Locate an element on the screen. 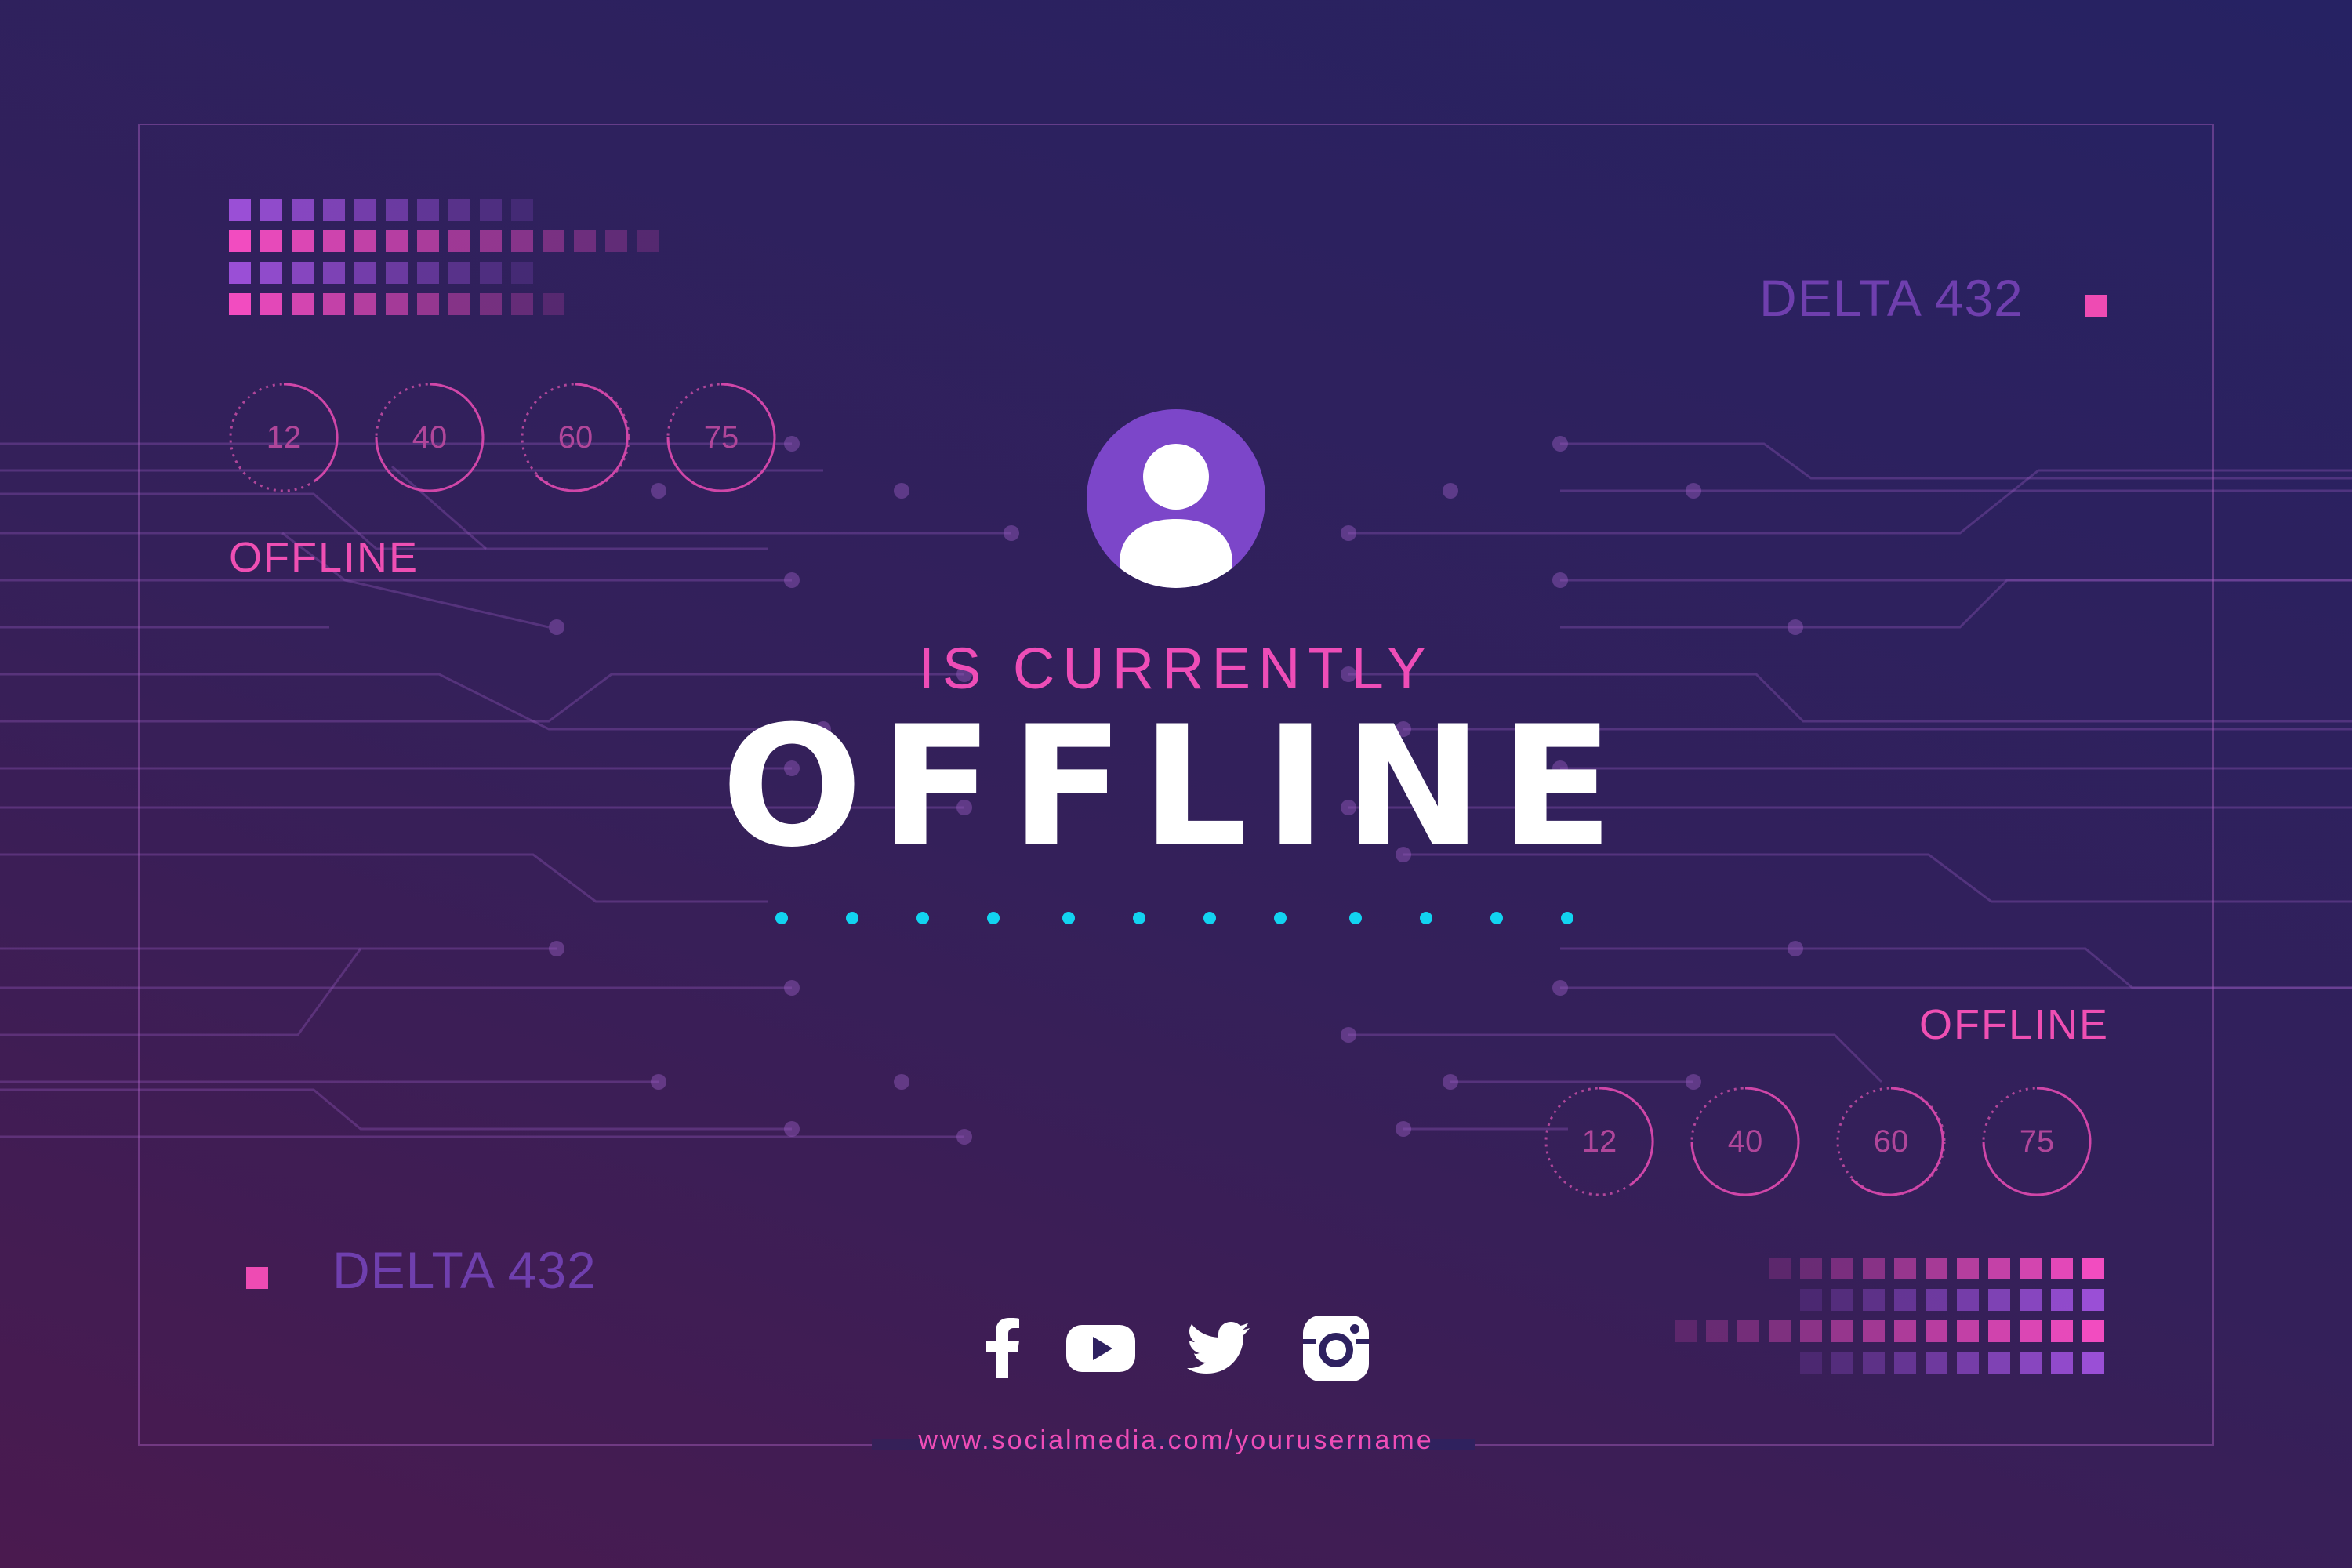  dial-value: 40 is located at coordinates (1745, 1141).